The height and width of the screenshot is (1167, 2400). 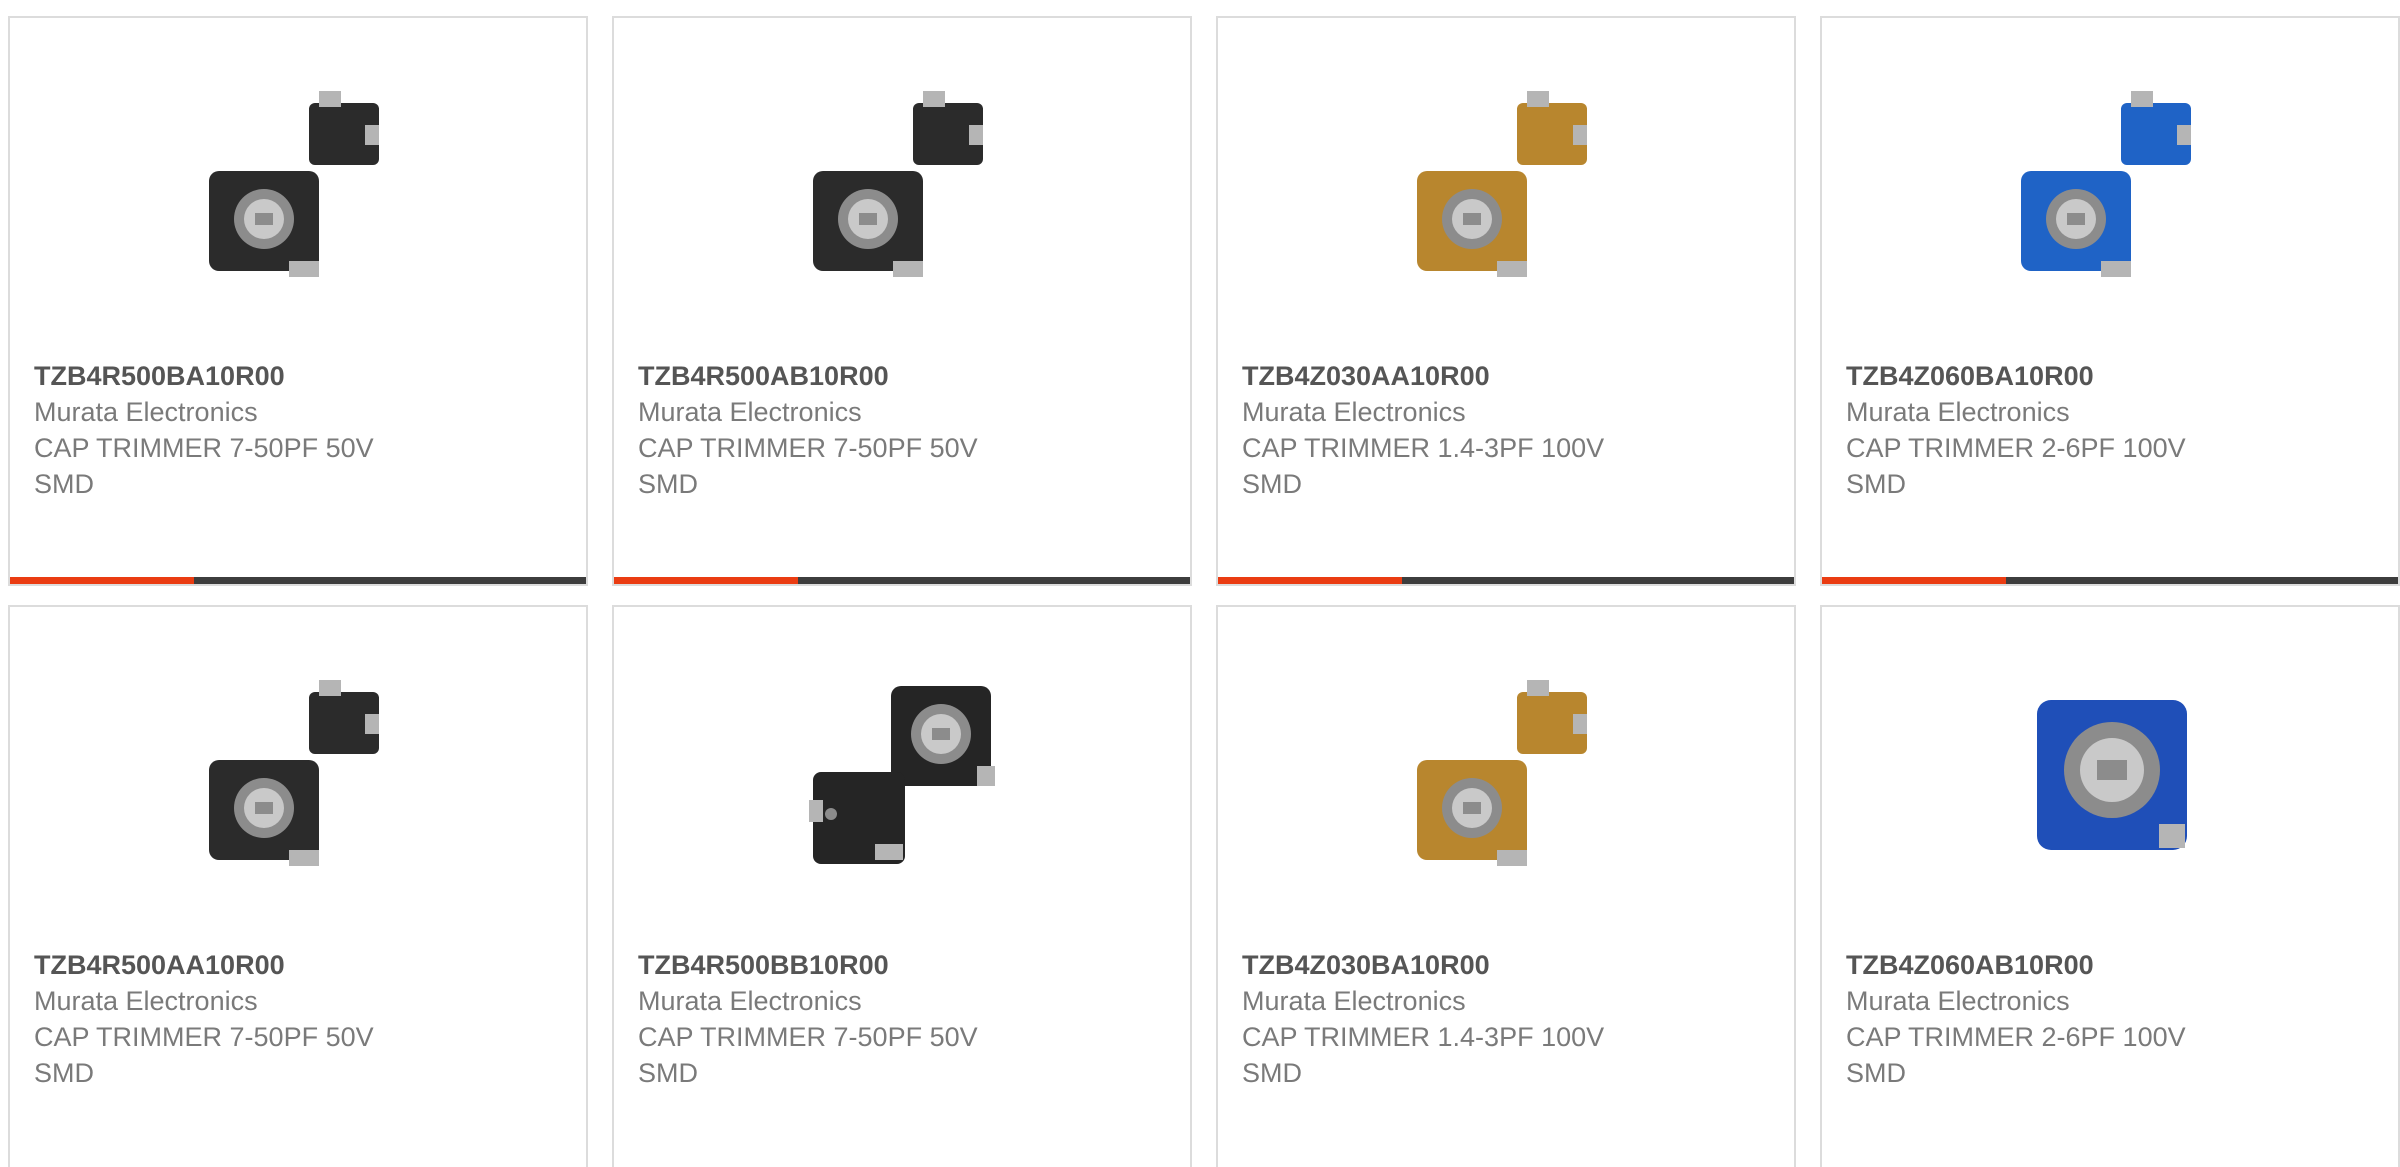 What do you see at coordinates (304, 965) in the screenshot?
I see `part-number: TZB4R500AA10R00` at bounding box center [304, 965].